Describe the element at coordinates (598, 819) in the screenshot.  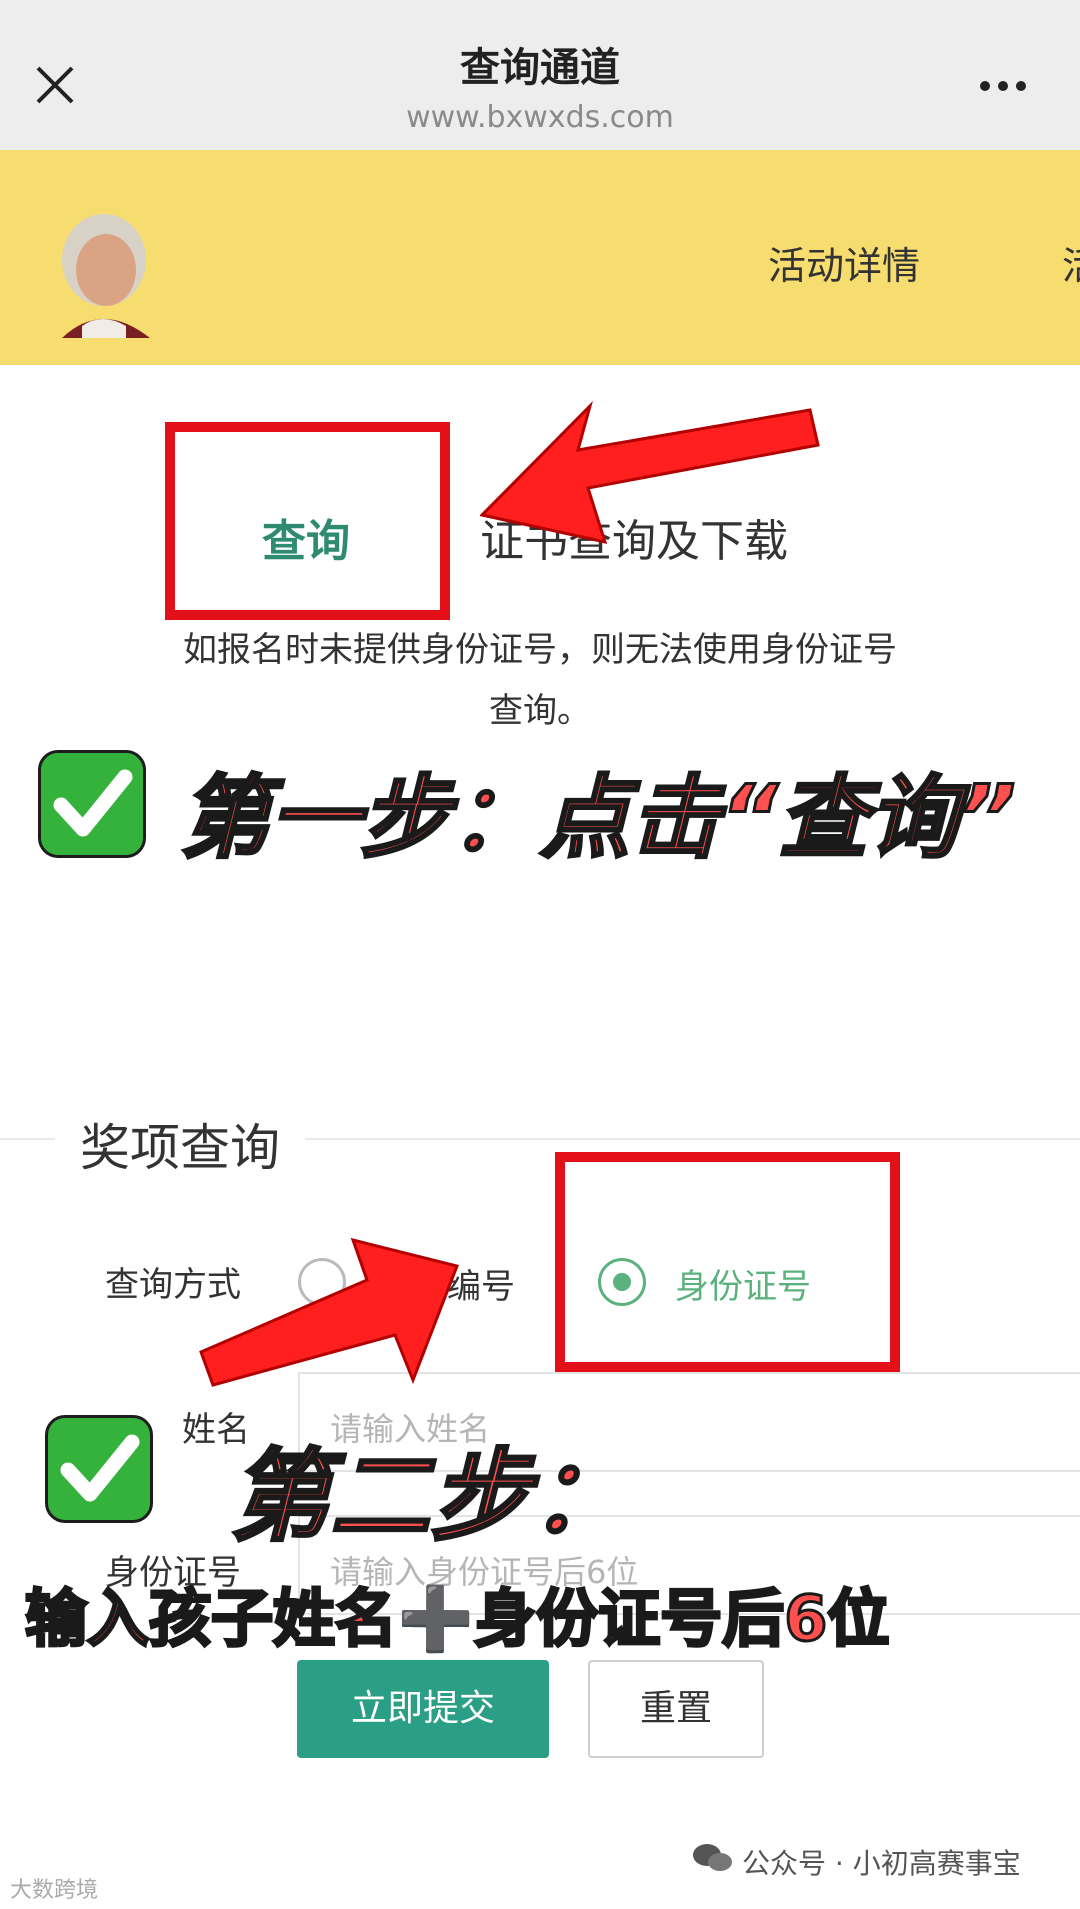
I see `step1-annotation: 第一步：点击“查询”` at that location.